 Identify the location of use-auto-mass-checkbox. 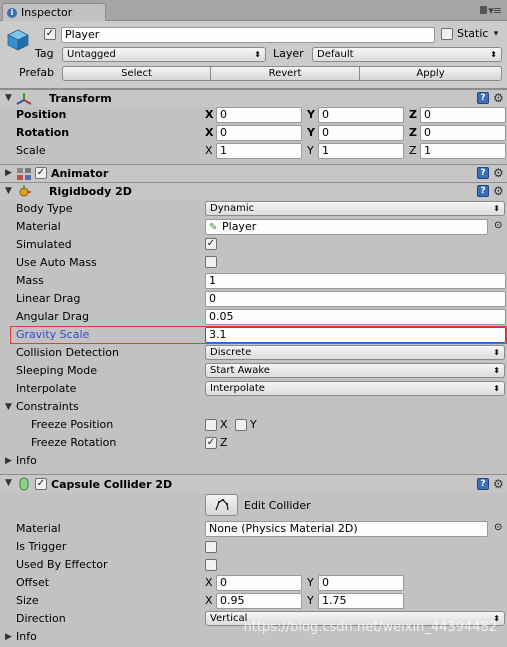
(211, 262).